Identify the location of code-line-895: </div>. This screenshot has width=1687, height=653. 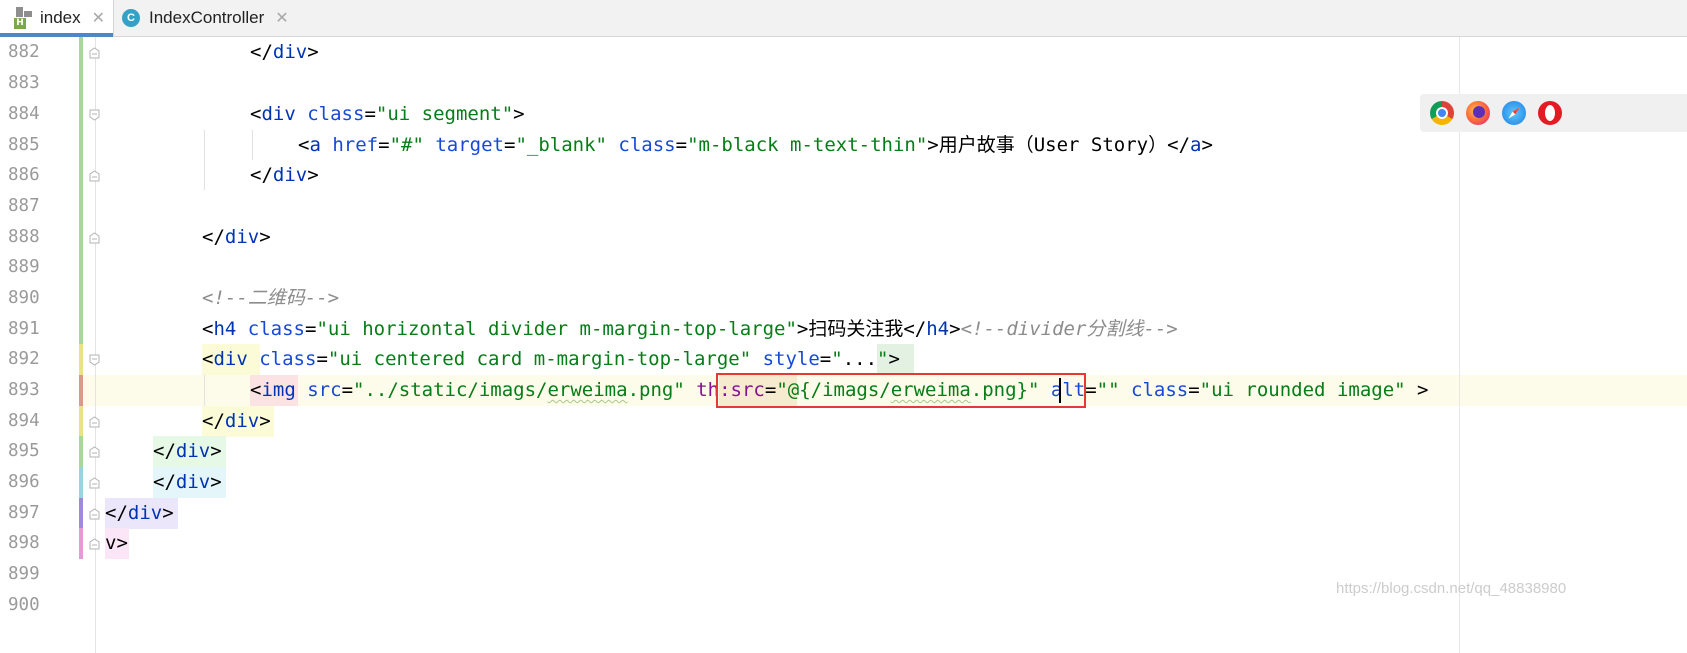
(187, 451).